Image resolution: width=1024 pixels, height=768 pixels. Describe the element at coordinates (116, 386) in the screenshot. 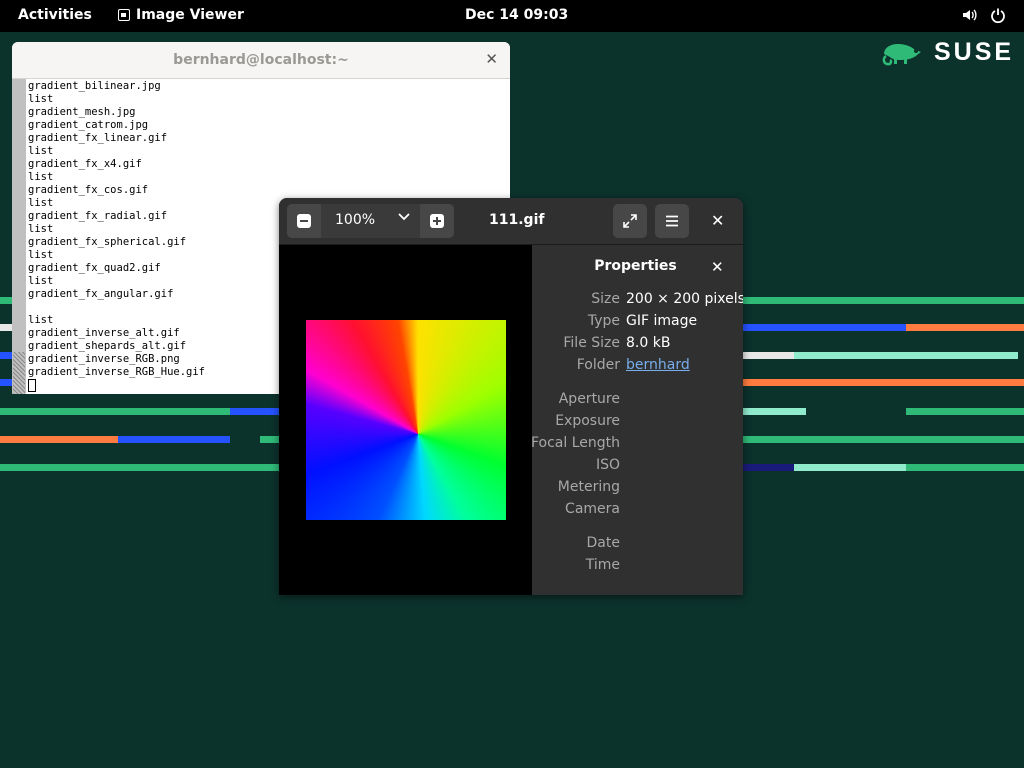

I see `terminal-prompt-line` at that location.